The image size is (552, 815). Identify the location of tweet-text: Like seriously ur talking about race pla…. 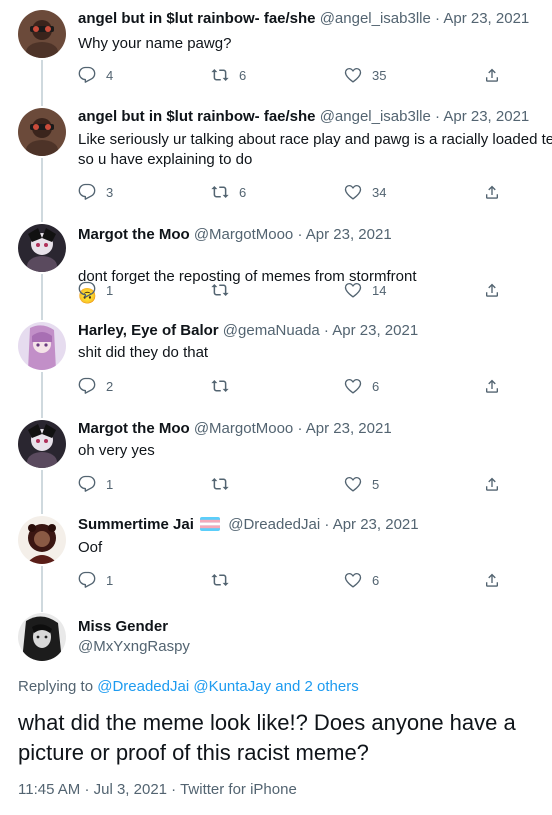
(315, 149).